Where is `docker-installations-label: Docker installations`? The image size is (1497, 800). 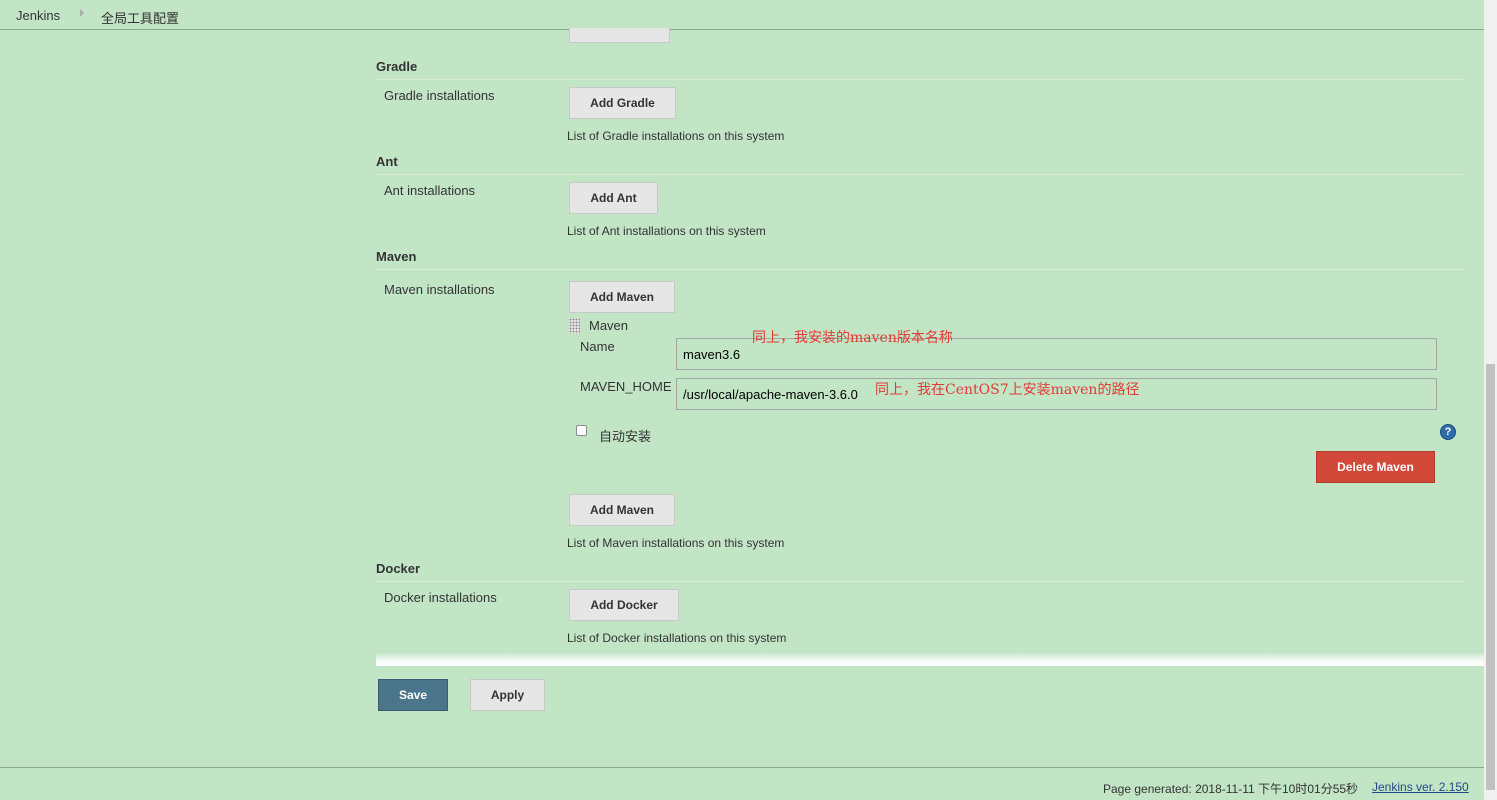 docker-installations-label: Docker installations is located at coordinates (440, 597).